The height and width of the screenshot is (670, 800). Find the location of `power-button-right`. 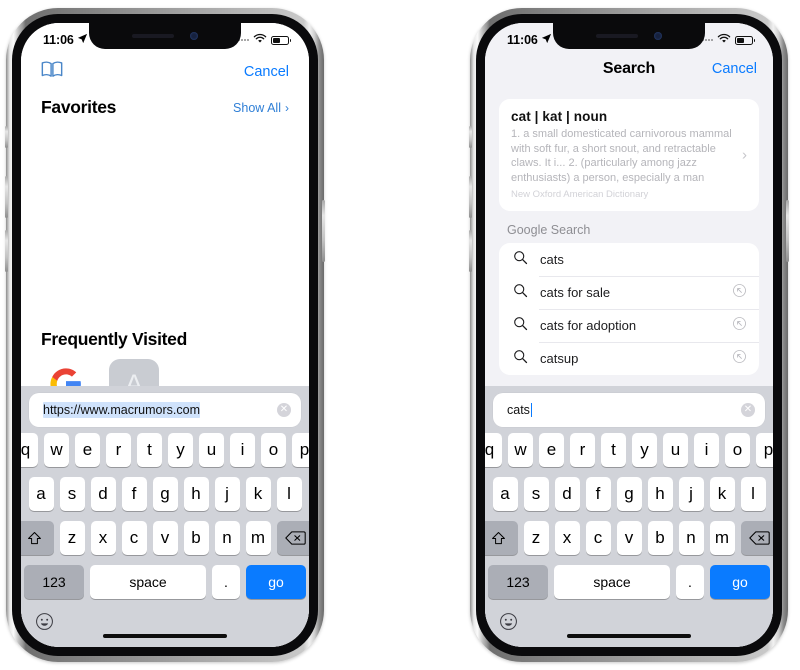

power-button-right is located at coordinates (787, 231).